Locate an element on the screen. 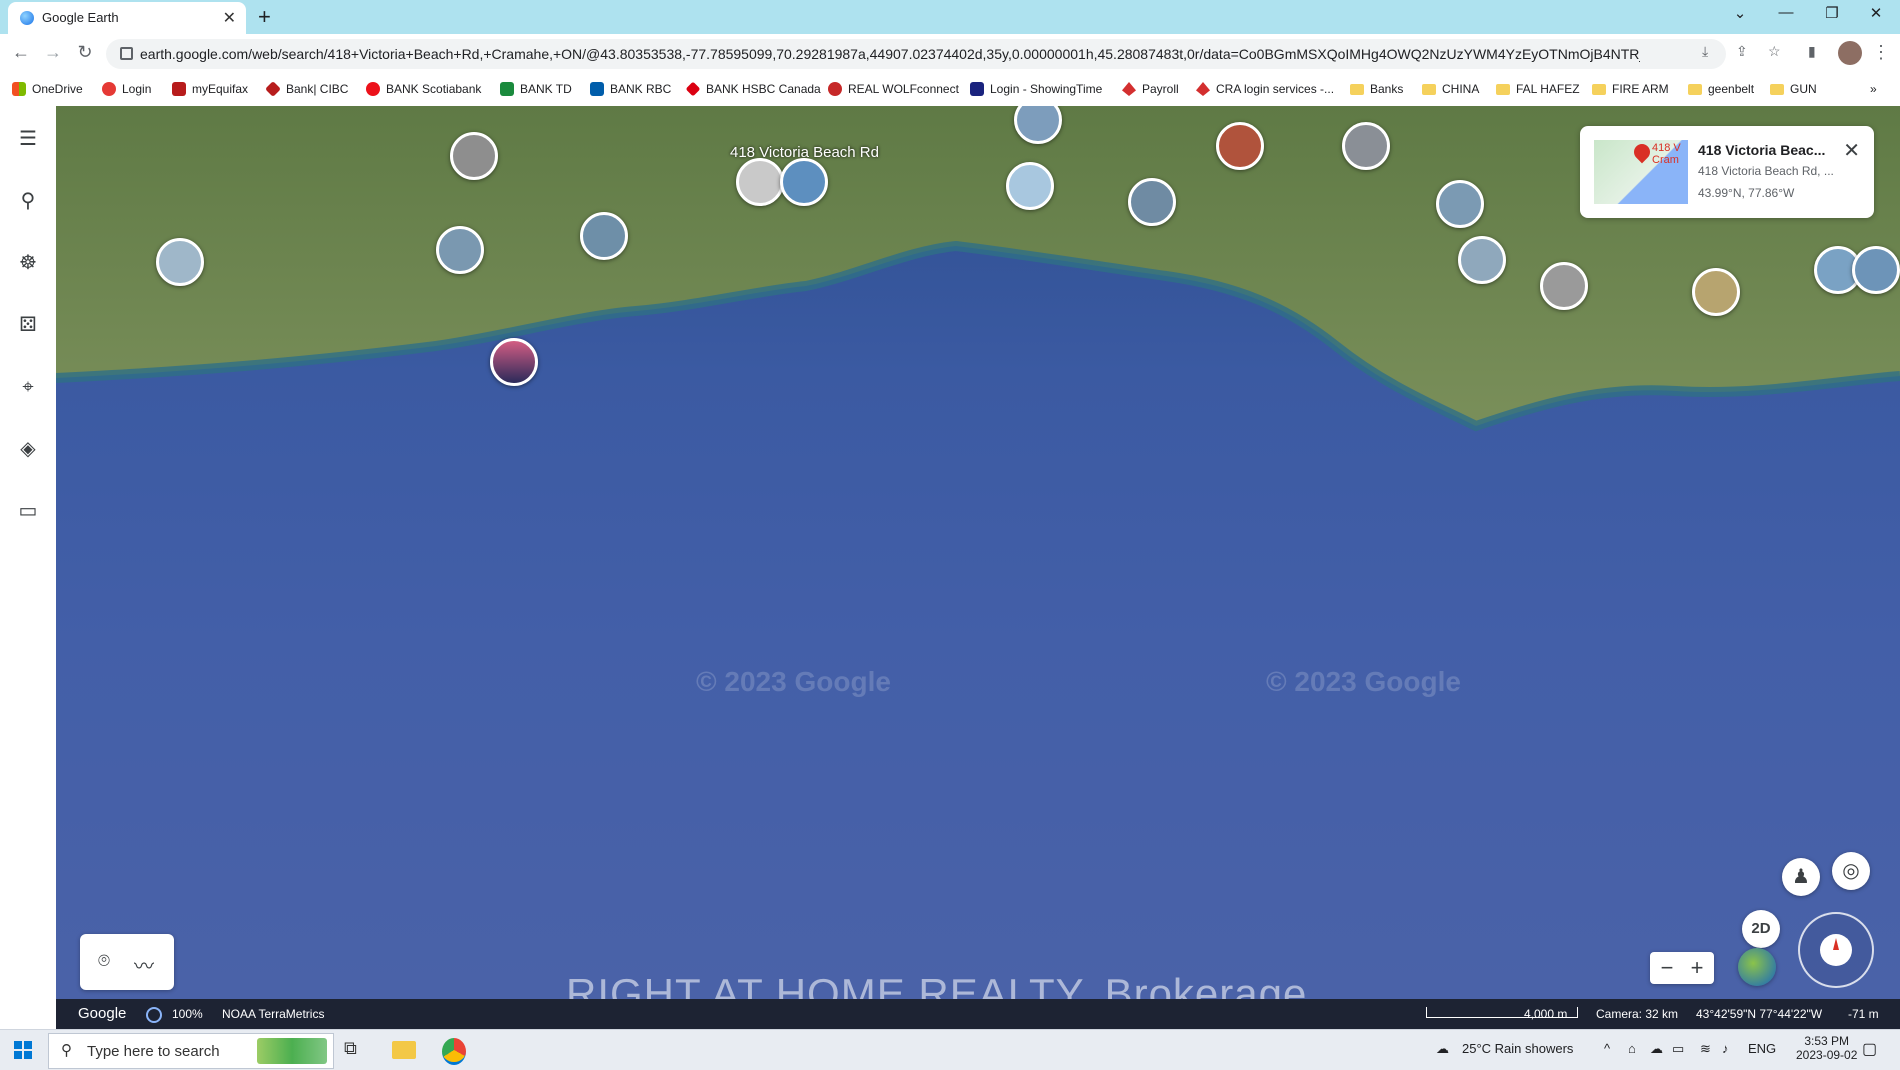 This screenshot has height=1070, width=1900. bookmark-item: REAL WOLFconnect is located at coordinates (893, 89).